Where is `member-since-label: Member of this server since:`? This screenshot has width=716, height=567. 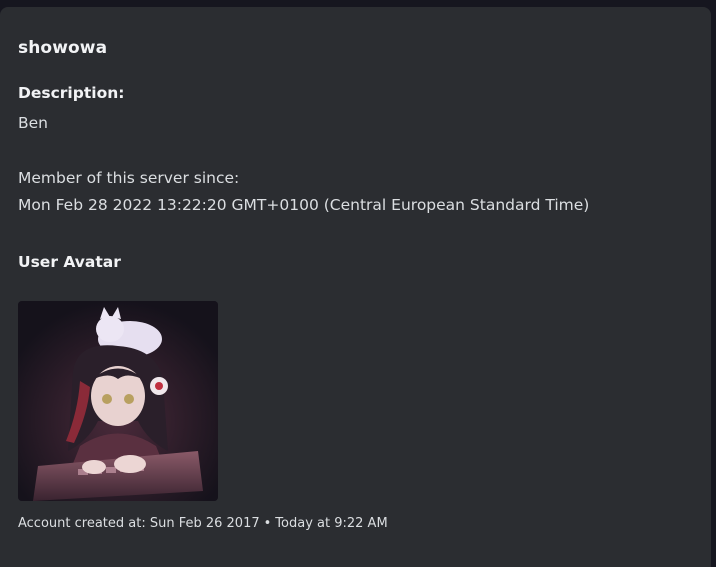
member-since-label: Member of this server since: is located at coordinates (129, 178).